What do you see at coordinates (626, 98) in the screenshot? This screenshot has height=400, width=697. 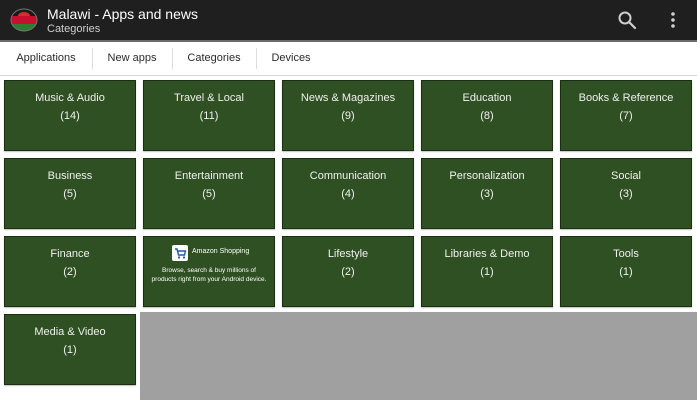 I see `category-name: Books & Reference` at bounding box center [626, 98].